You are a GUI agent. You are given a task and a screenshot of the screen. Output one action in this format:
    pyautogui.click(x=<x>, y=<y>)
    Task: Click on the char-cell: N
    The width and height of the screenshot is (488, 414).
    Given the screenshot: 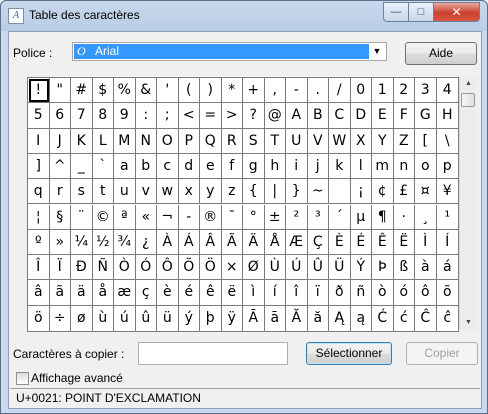 What is the action you would take?
    pyautogui.click(x=146, y=141)
    